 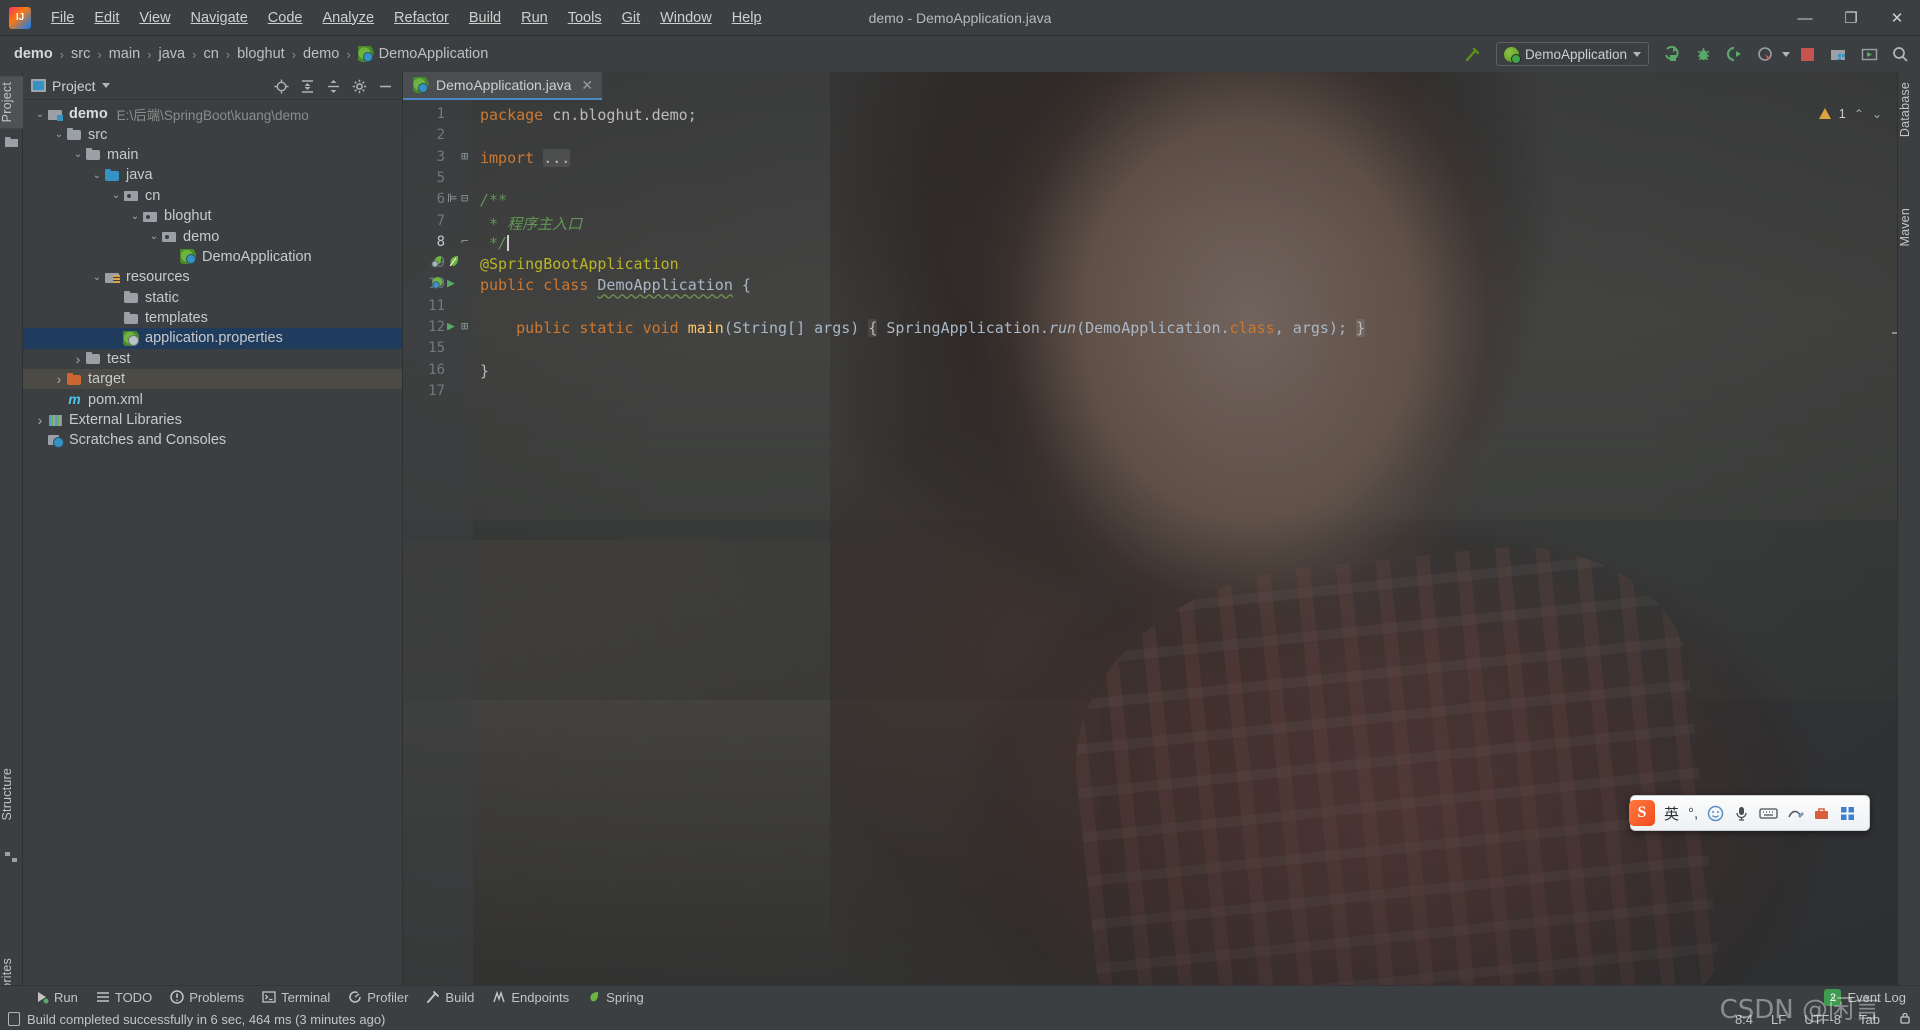 What do you see at coordinates (1851, 18) in the screenshot?
I see `maximize-button: ❐` at bounding box center [1851, 18].